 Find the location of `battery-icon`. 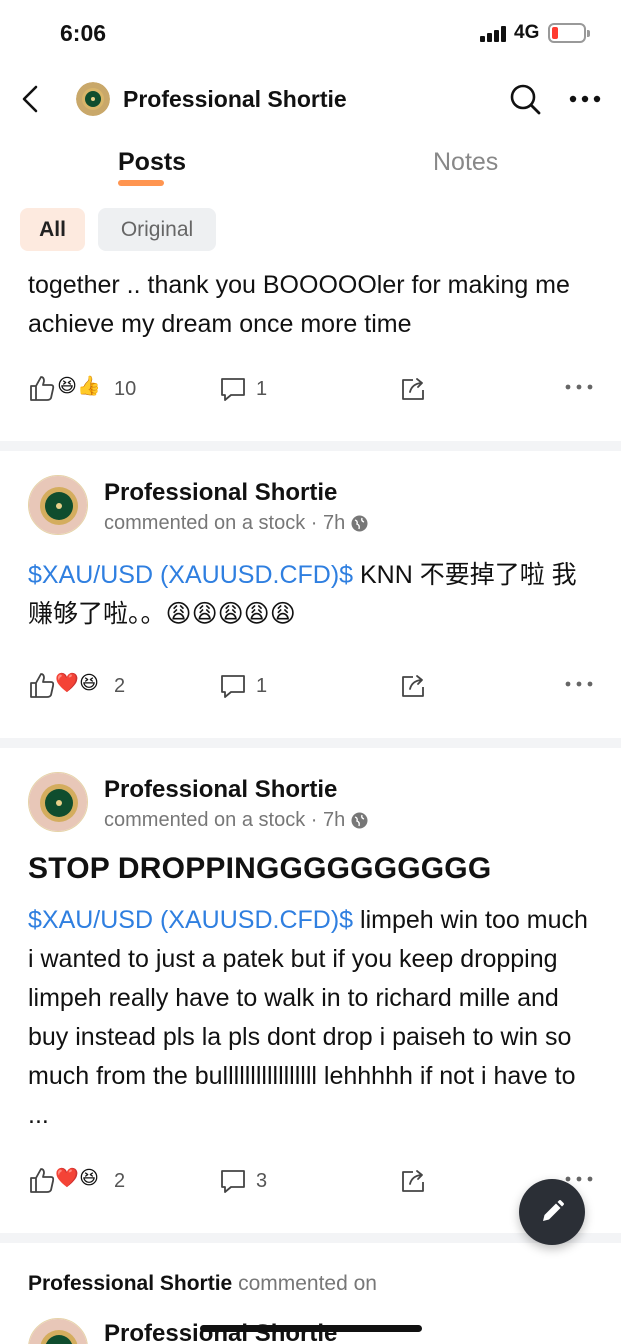

battery-icon is located at coordinates (569, 33).